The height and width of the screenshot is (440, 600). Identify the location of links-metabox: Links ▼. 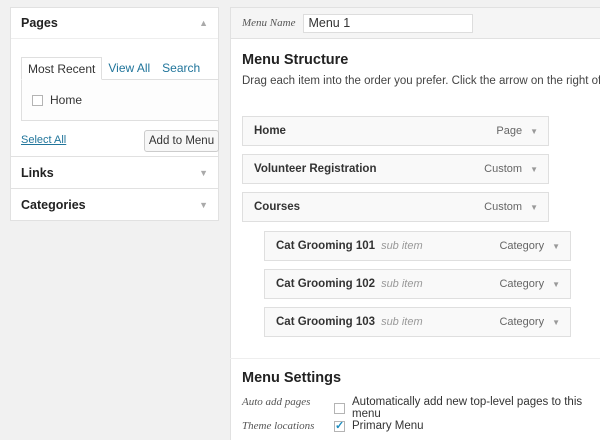
(114, 173).